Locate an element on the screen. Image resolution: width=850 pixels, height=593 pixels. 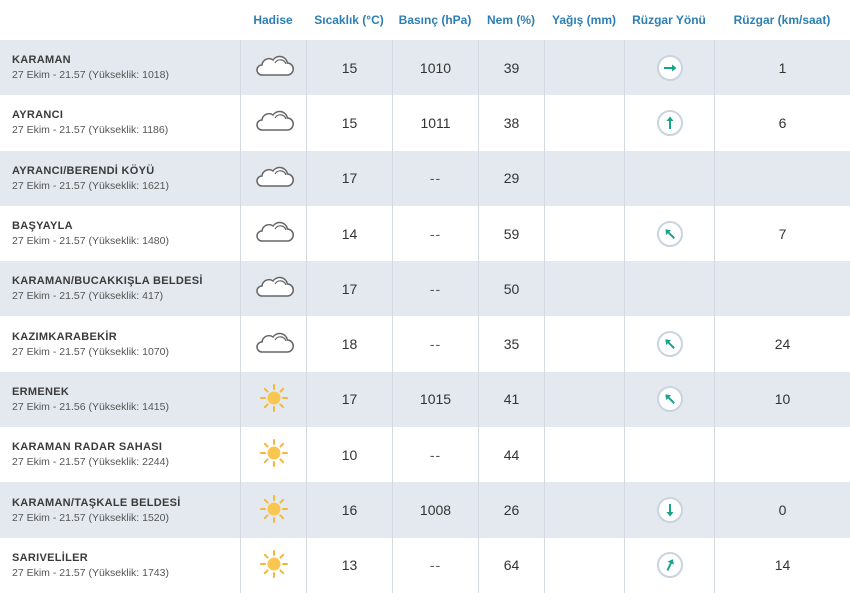
header-hadise: Hadise is located at coordinates (273, 20).